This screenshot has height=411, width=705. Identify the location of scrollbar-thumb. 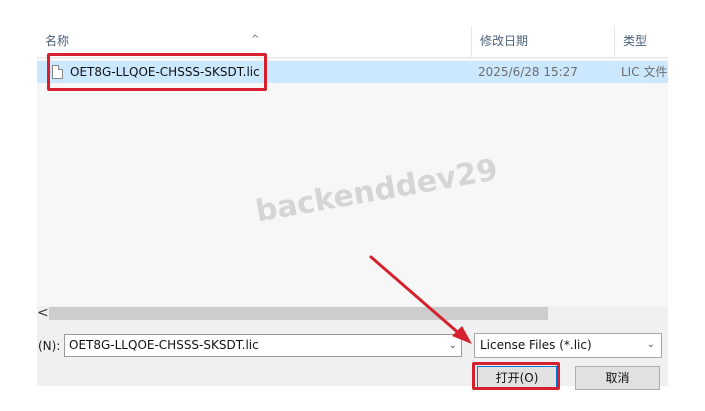
(298, 313).